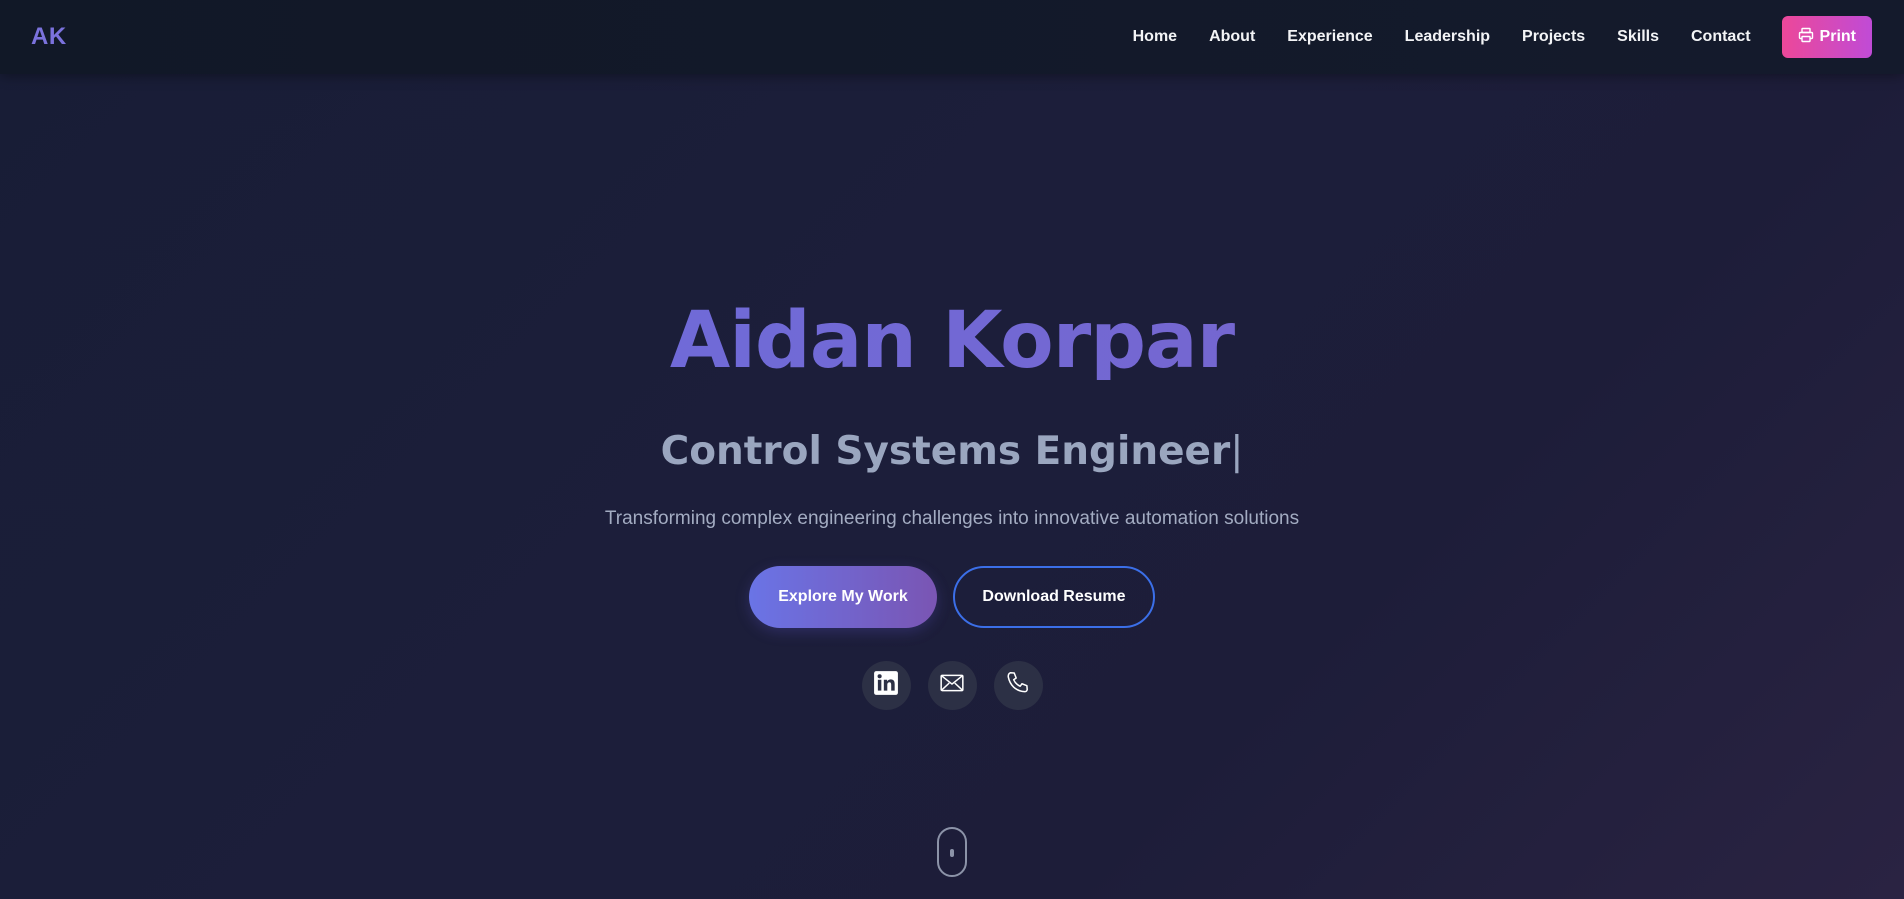 The width and height of the screenshot is (1904, 899). I want to click on linkedin-button, so click(886, 685).